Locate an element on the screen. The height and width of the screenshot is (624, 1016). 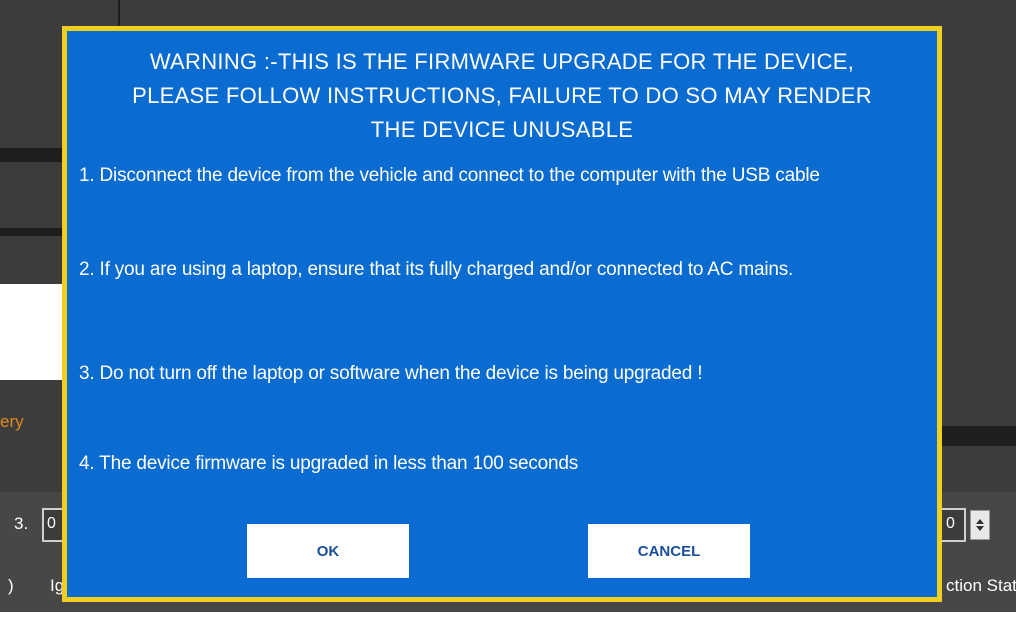
ok-button: OK is located at coordinates (328, 551).